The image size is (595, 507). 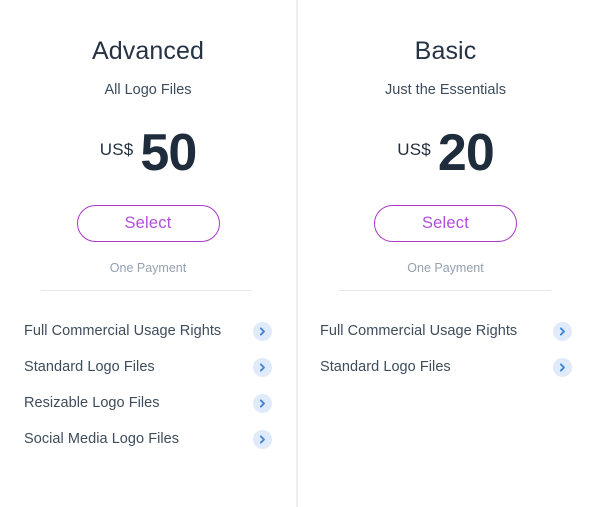 I want to click on plan-price: US$ 20, so click(x=445, y=155).